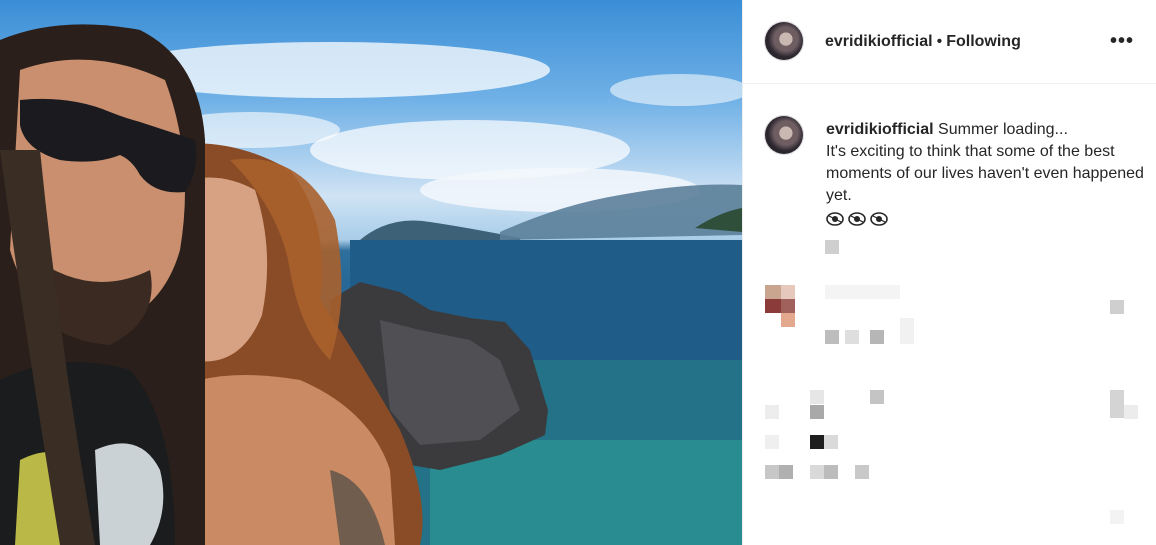 The width and height of the screenshot is (1156, 545). Describe the element at coordinates (986, 220) in the screenshot. I see `emoji-row` at that location.